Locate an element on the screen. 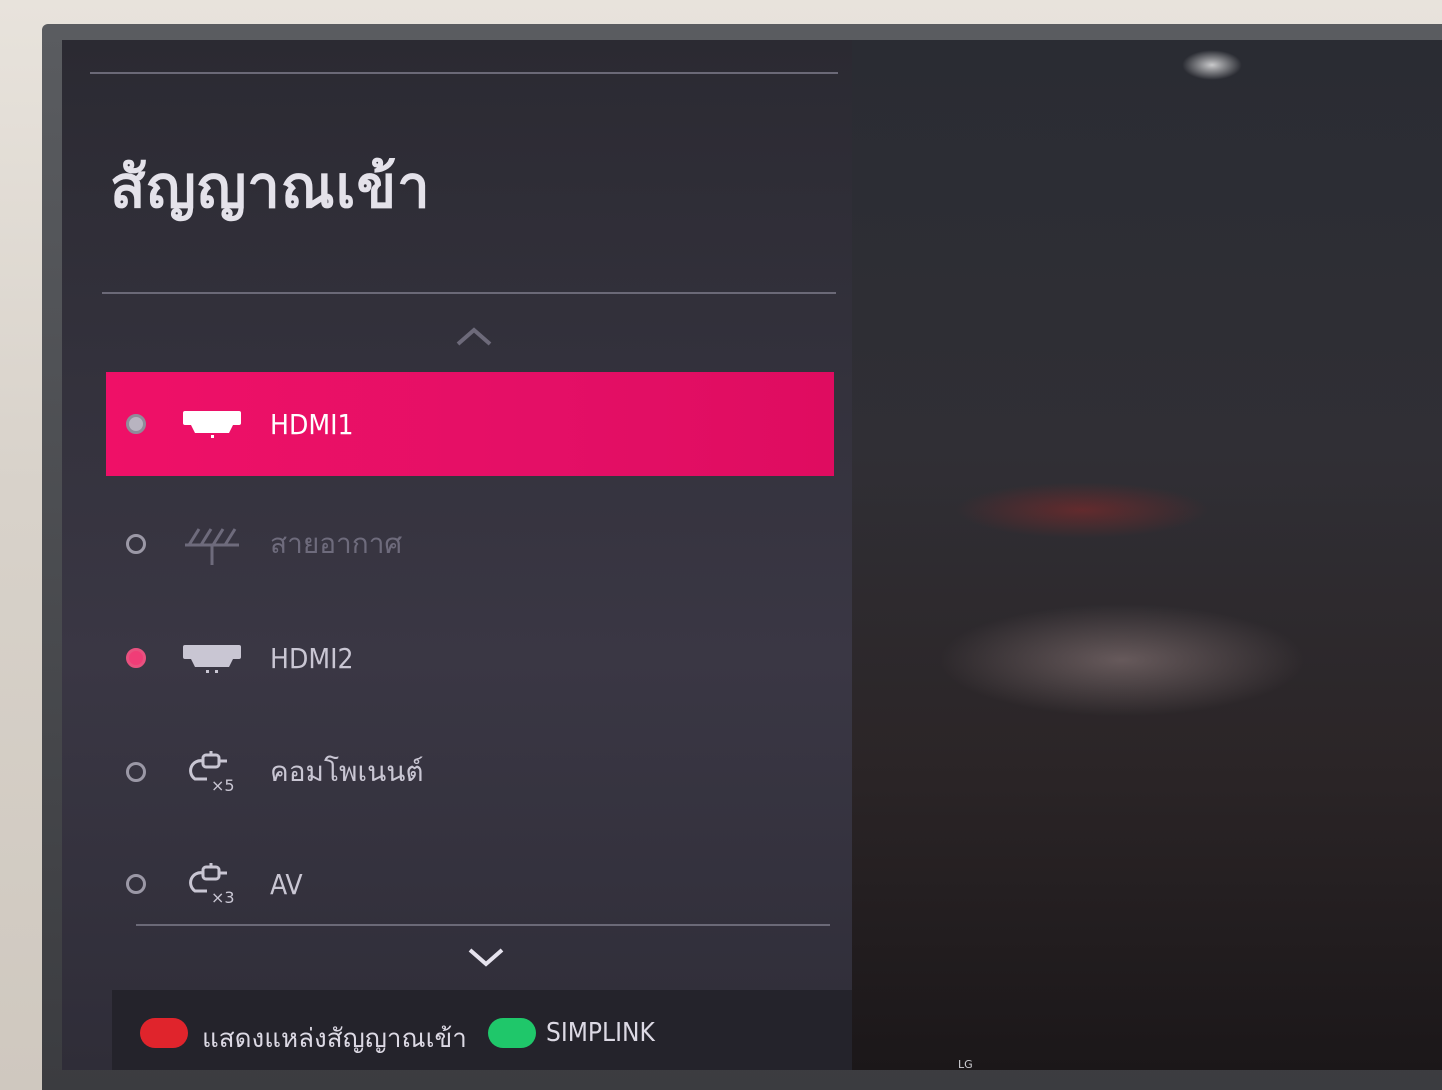 The width and height of the screenshot is (1442, 1090). input-label: HDMI1 is located at coordinates (312, 424).